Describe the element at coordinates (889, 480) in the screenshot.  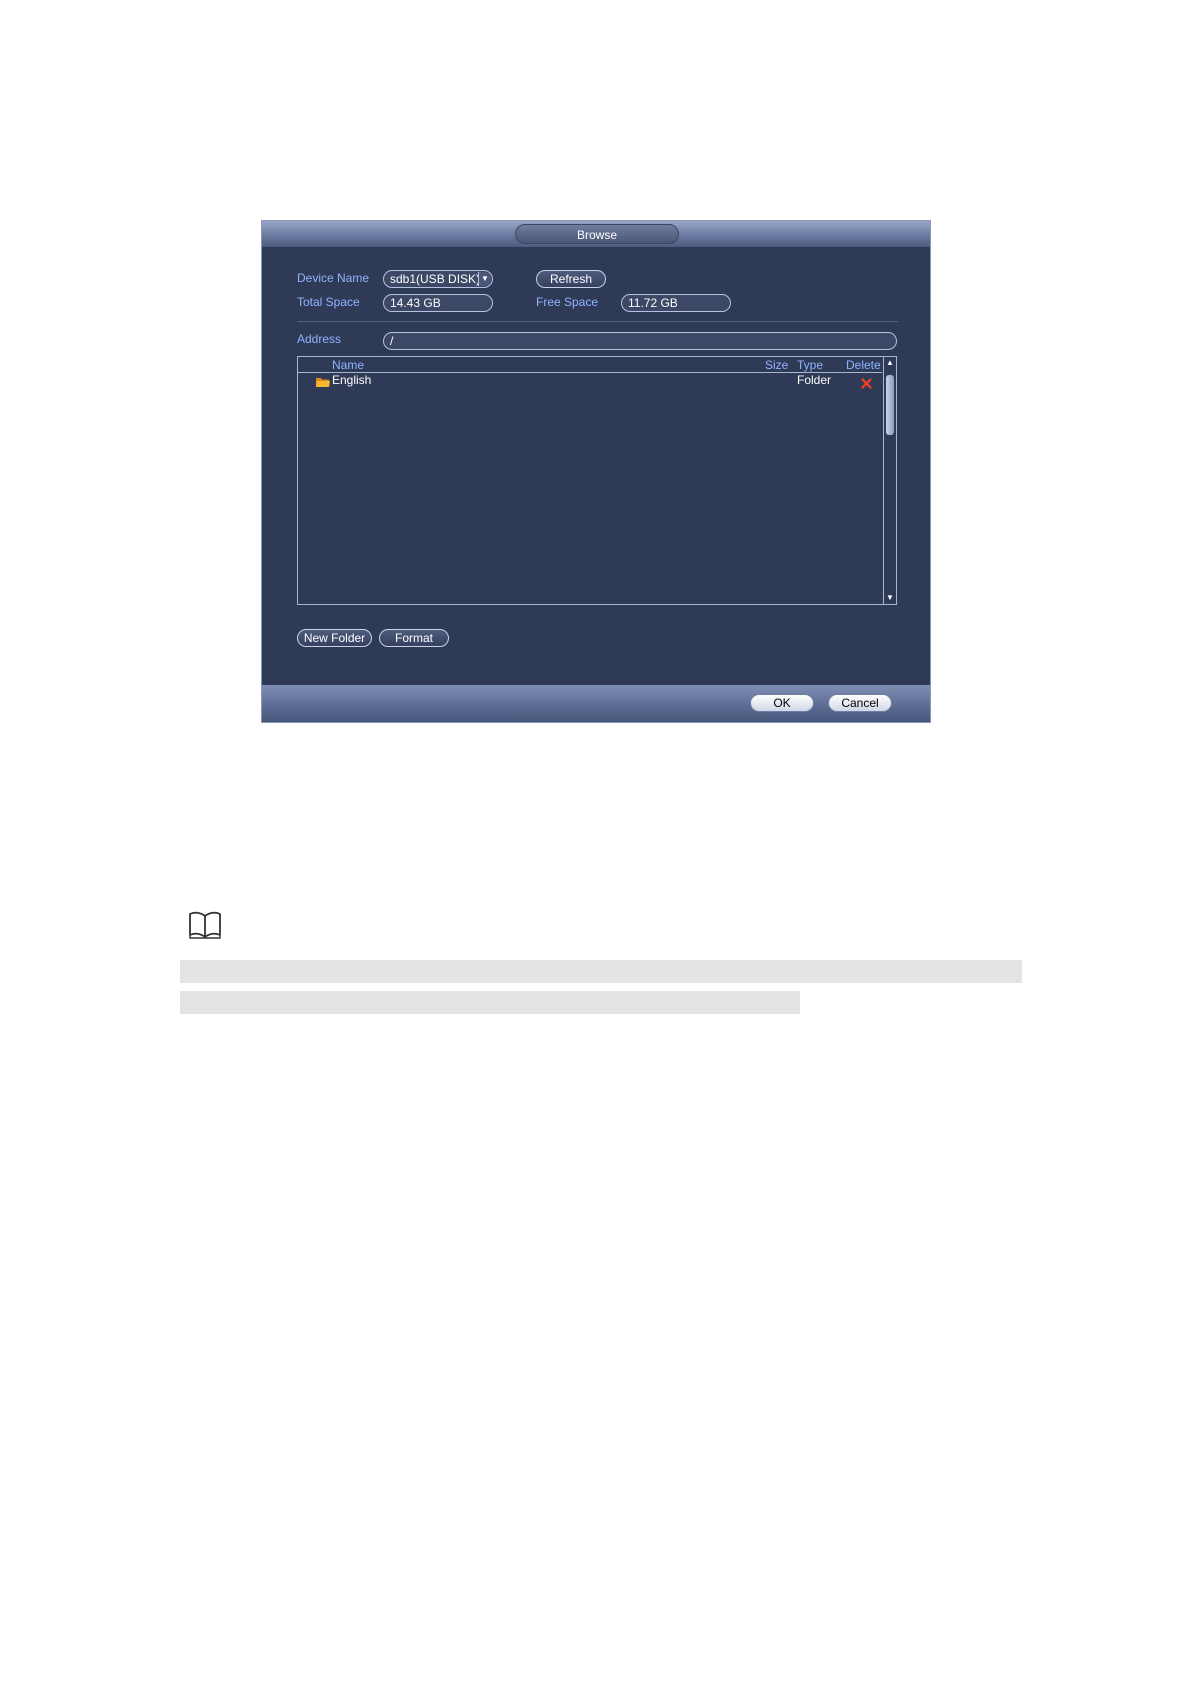
I see `scrollbar: ▲ ▼` at that location.